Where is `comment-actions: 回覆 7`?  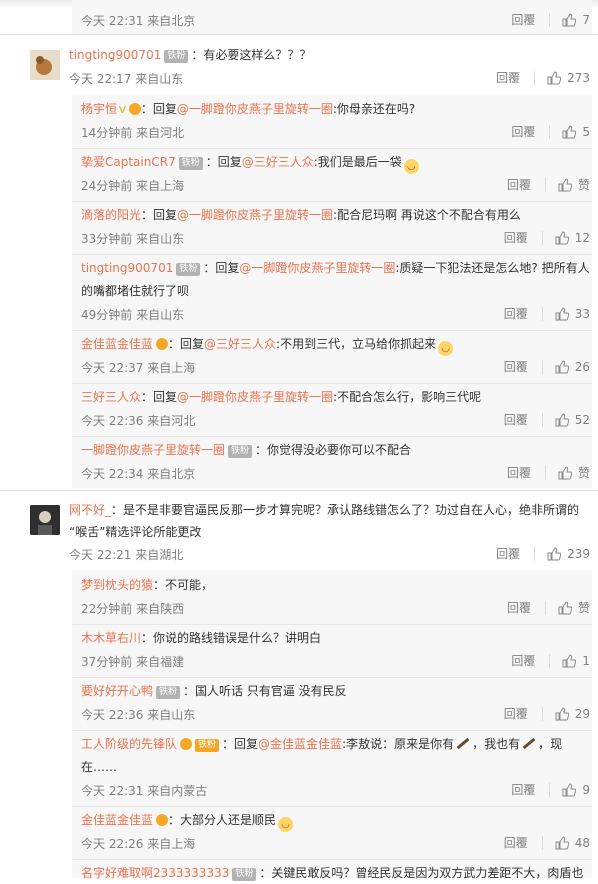 comment-actions: 回覆 7 is located at coordinates (550, 19).